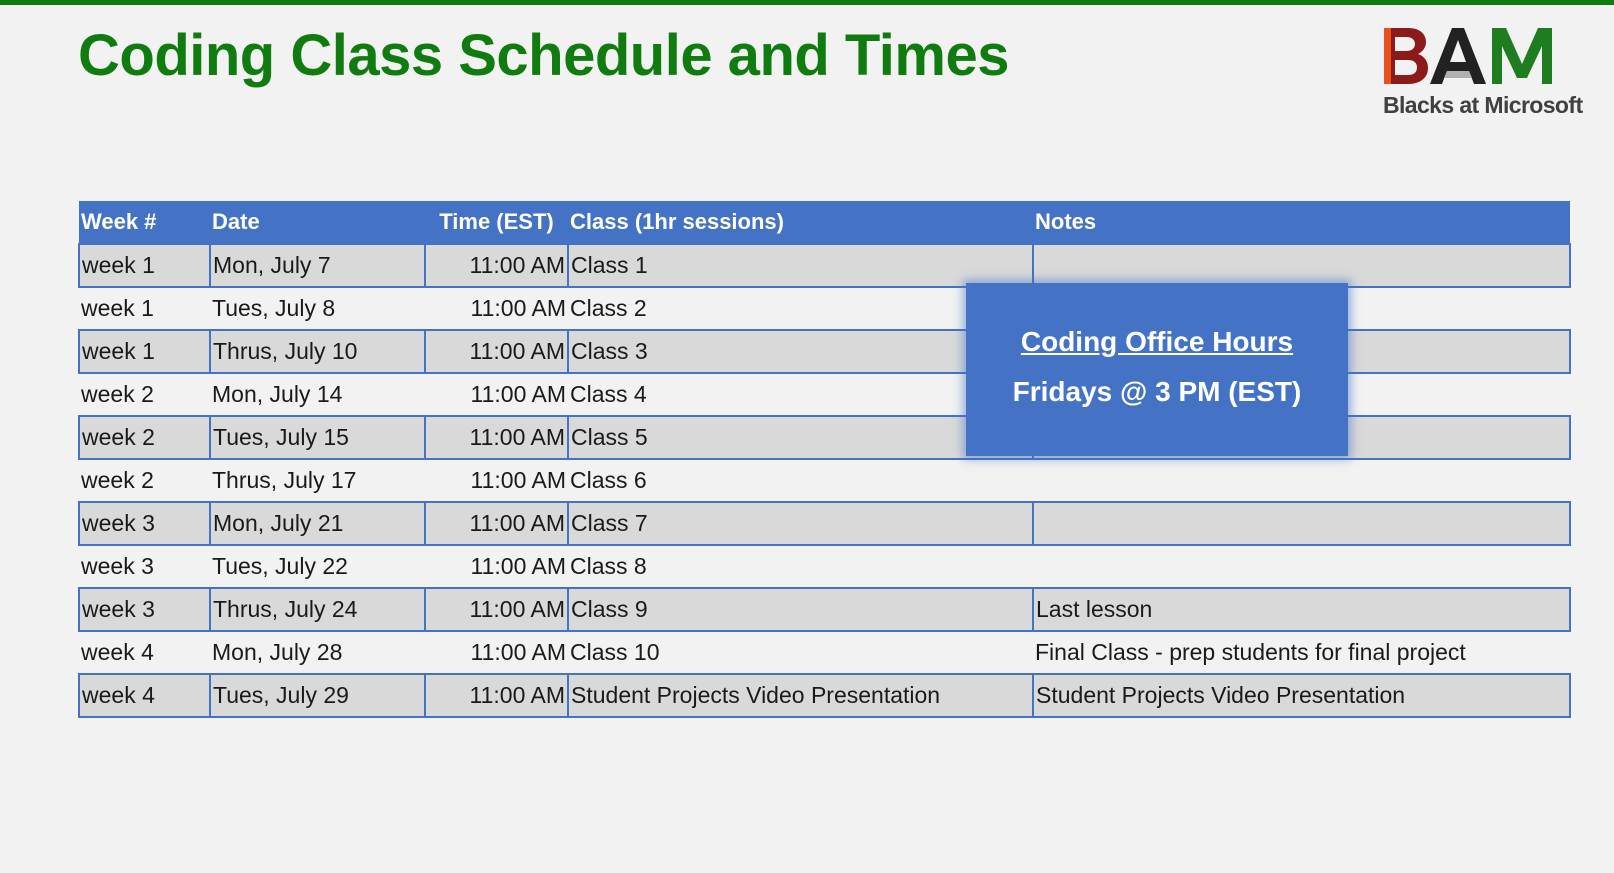 This screenshot has width=1614, height=873. What do you see at coordinates (317, 523) in the screenshot?
I see `cell-date: Mon, July 21` at bounding box center [317, 523].